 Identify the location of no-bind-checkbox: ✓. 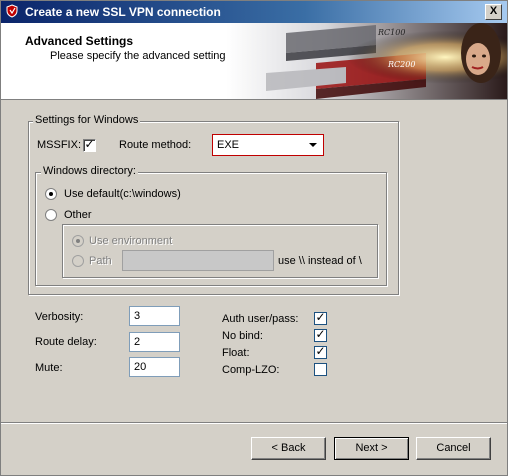
(320, 334).